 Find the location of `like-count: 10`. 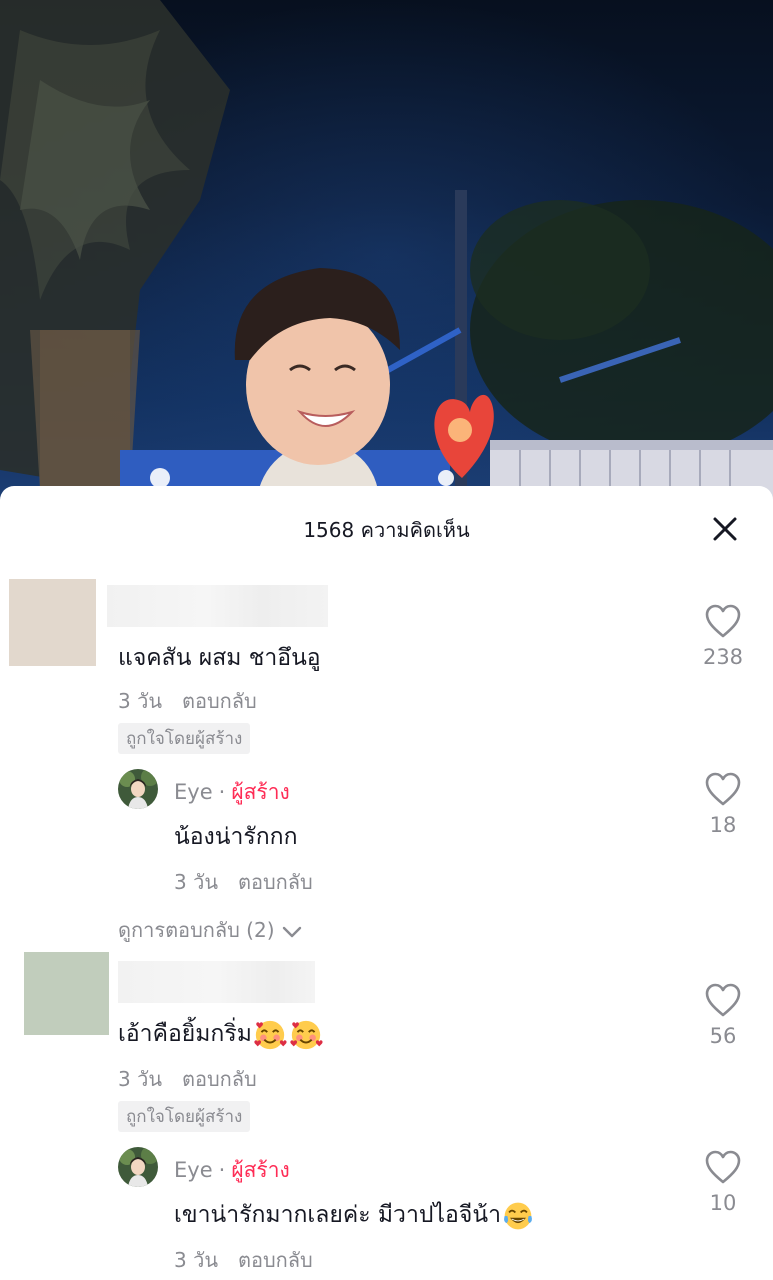

like-count: 10 is located at coordinates (723, 1203).